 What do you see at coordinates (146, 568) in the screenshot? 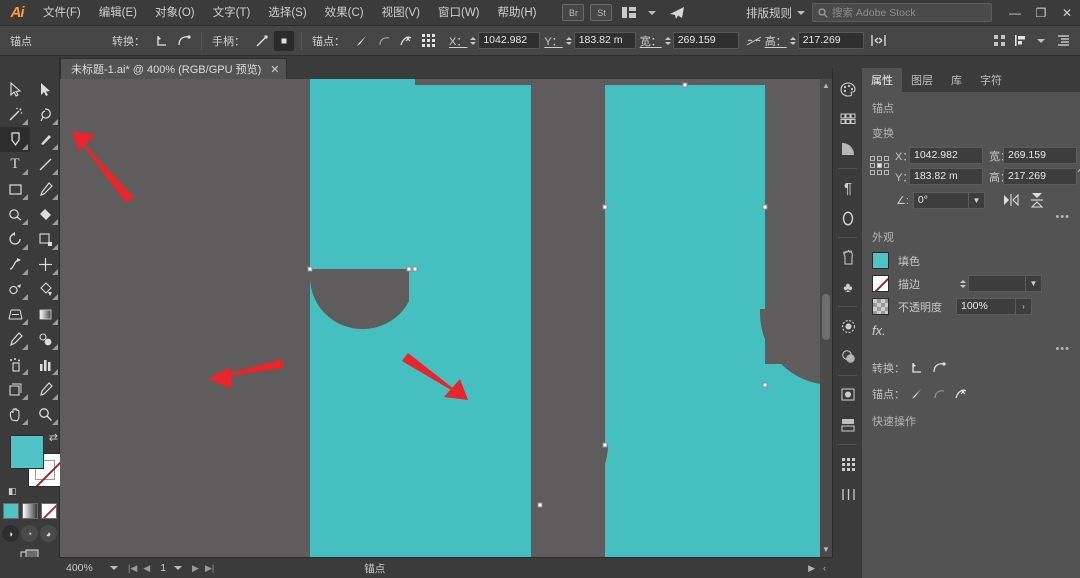
I see `prev-artboard-icon: ◀` at bounding box center [146, 568].